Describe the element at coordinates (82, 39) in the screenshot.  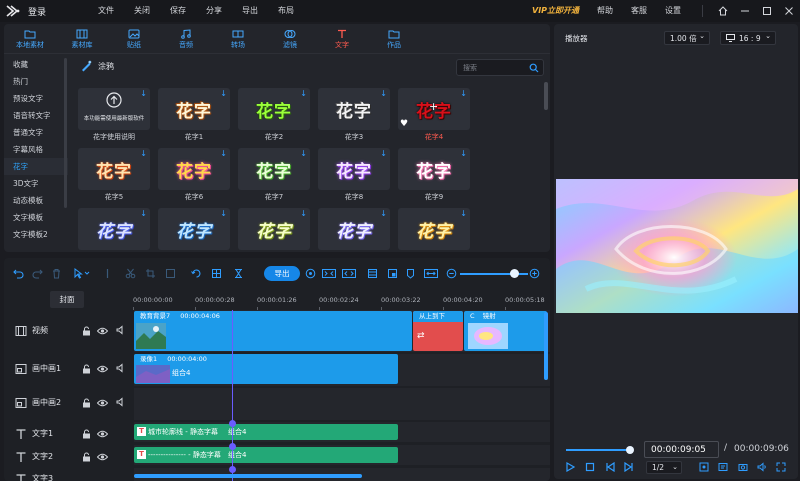
I see `tab-media-library: 素材库` at that location.